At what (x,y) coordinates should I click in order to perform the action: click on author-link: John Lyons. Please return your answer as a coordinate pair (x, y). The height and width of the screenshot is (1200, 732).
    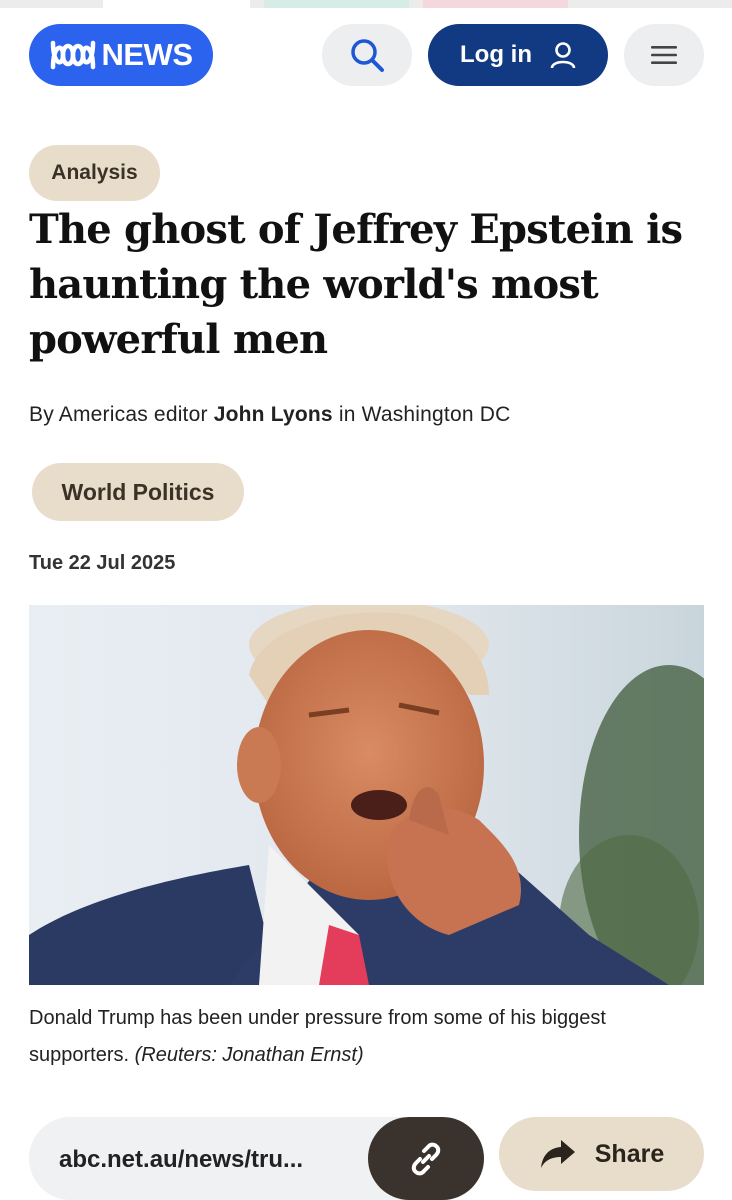
    Looking at the image, I should click on (273, 414).